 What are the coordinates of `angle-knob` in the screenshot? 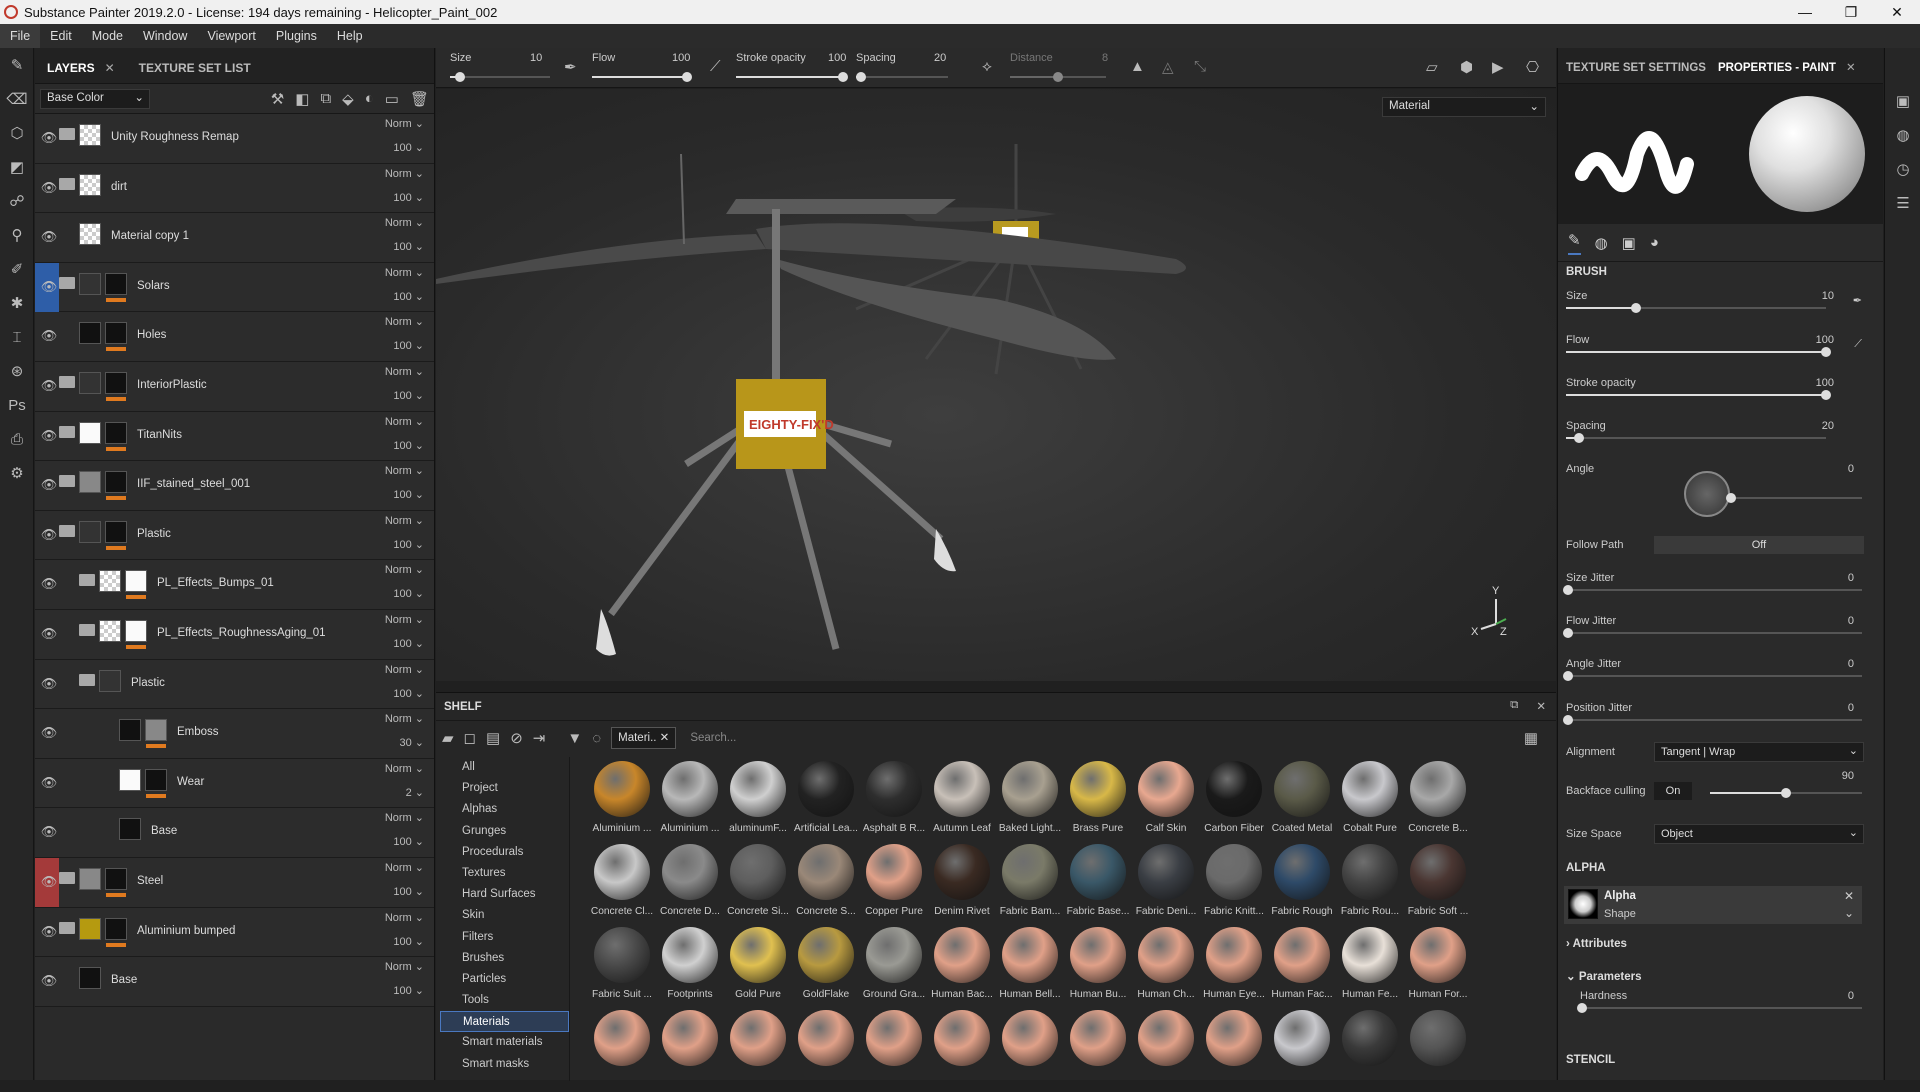 It's located at (1731, 498).